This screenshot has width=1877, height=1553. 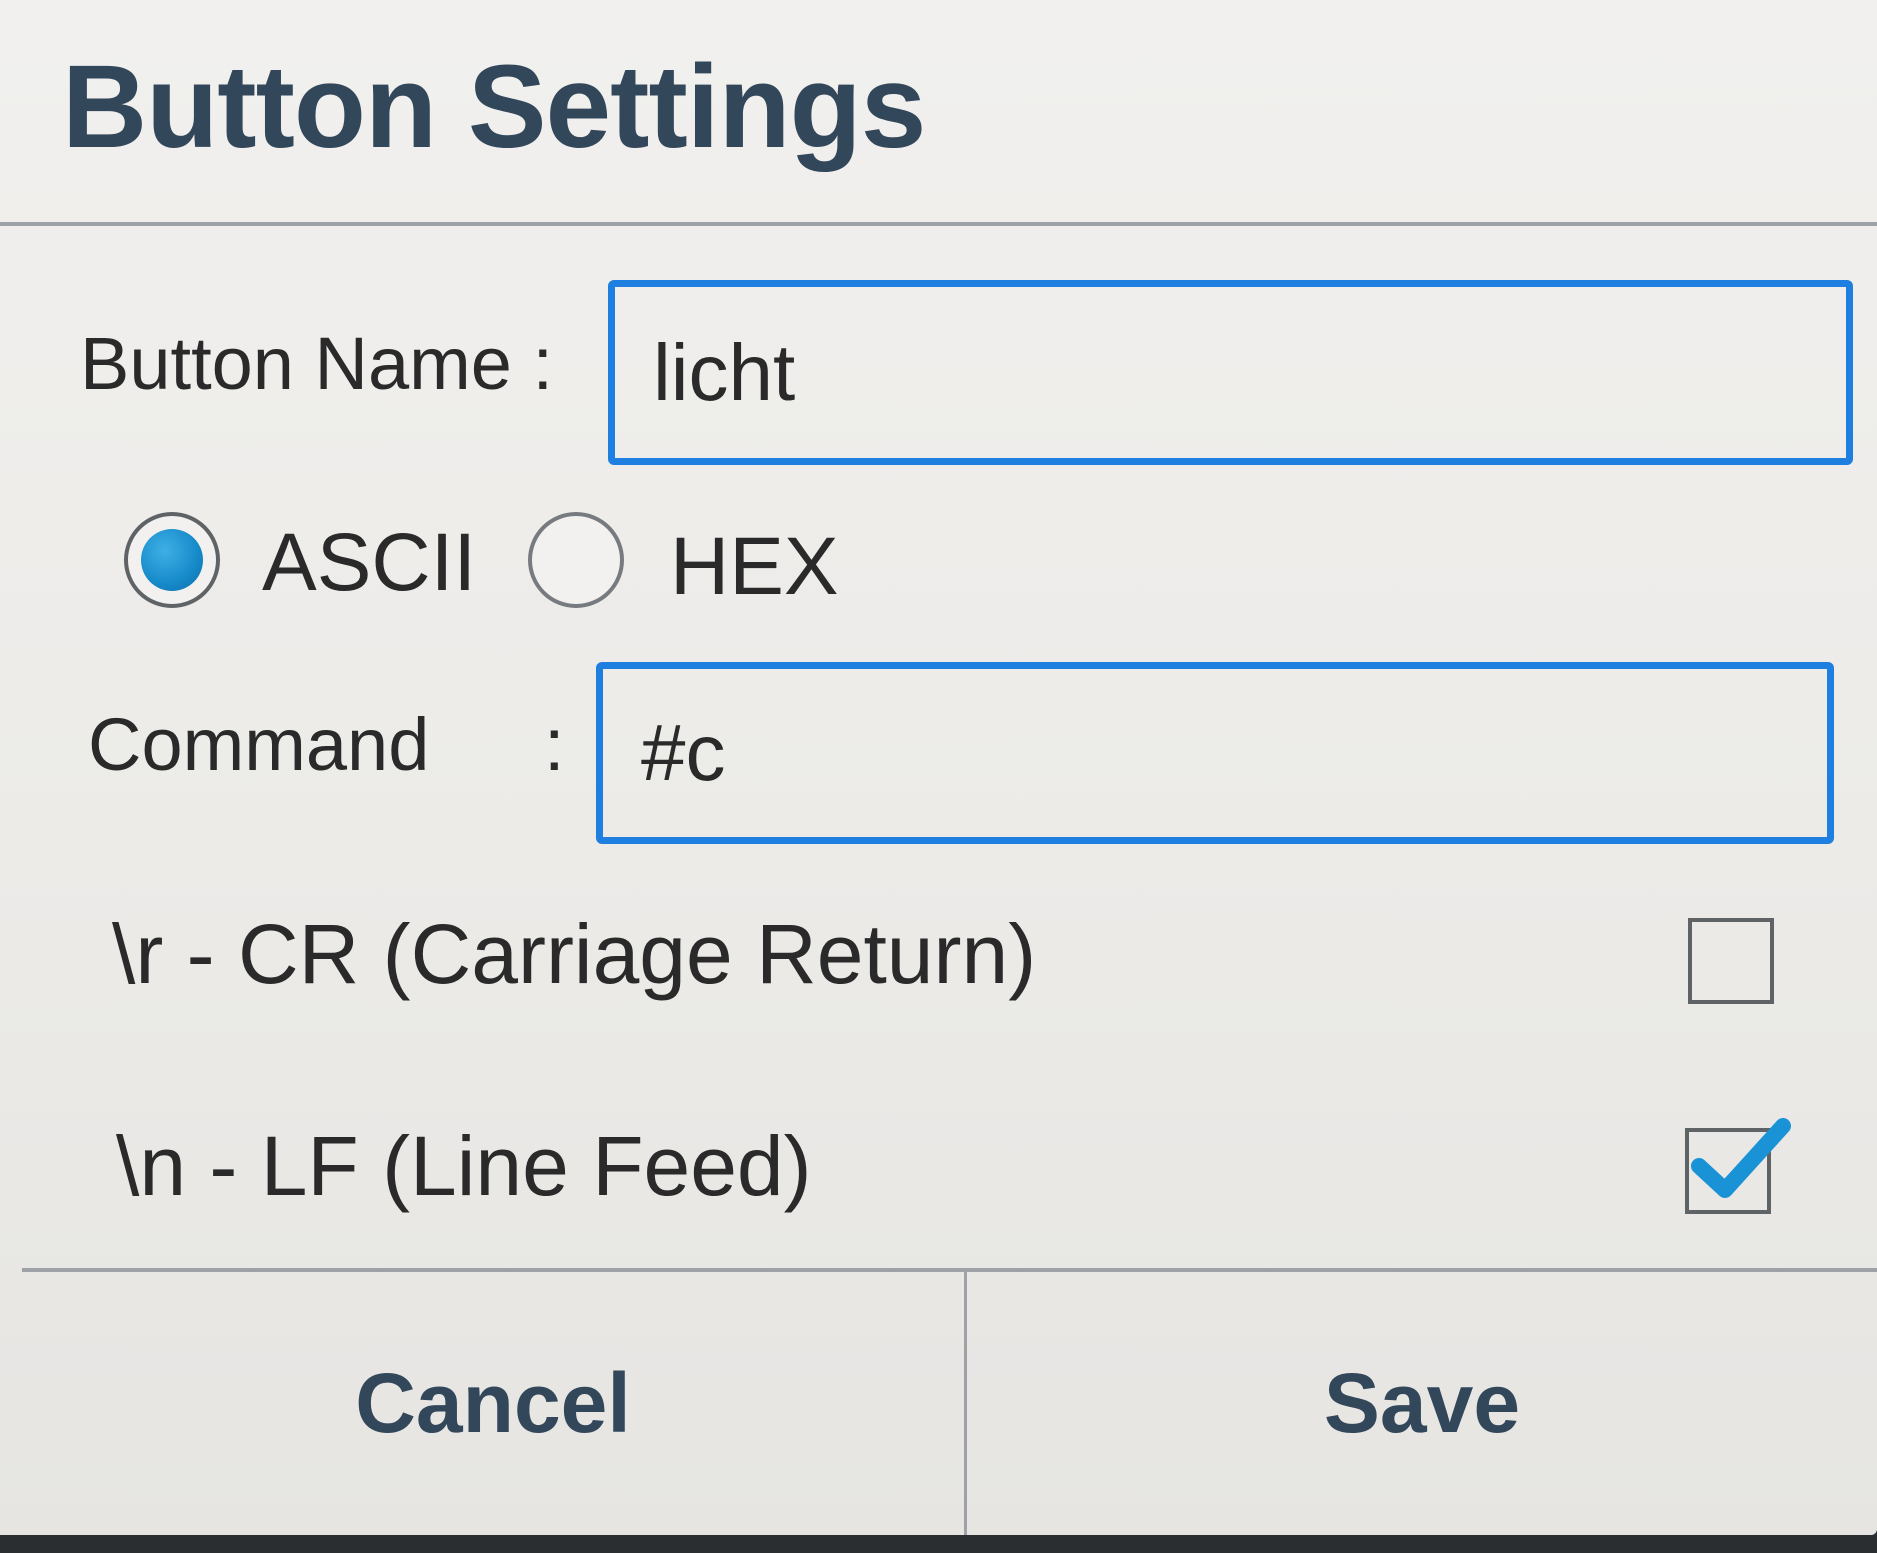 I want to click on ascii-radio-label: ASCII, so click(x=369, y=563).